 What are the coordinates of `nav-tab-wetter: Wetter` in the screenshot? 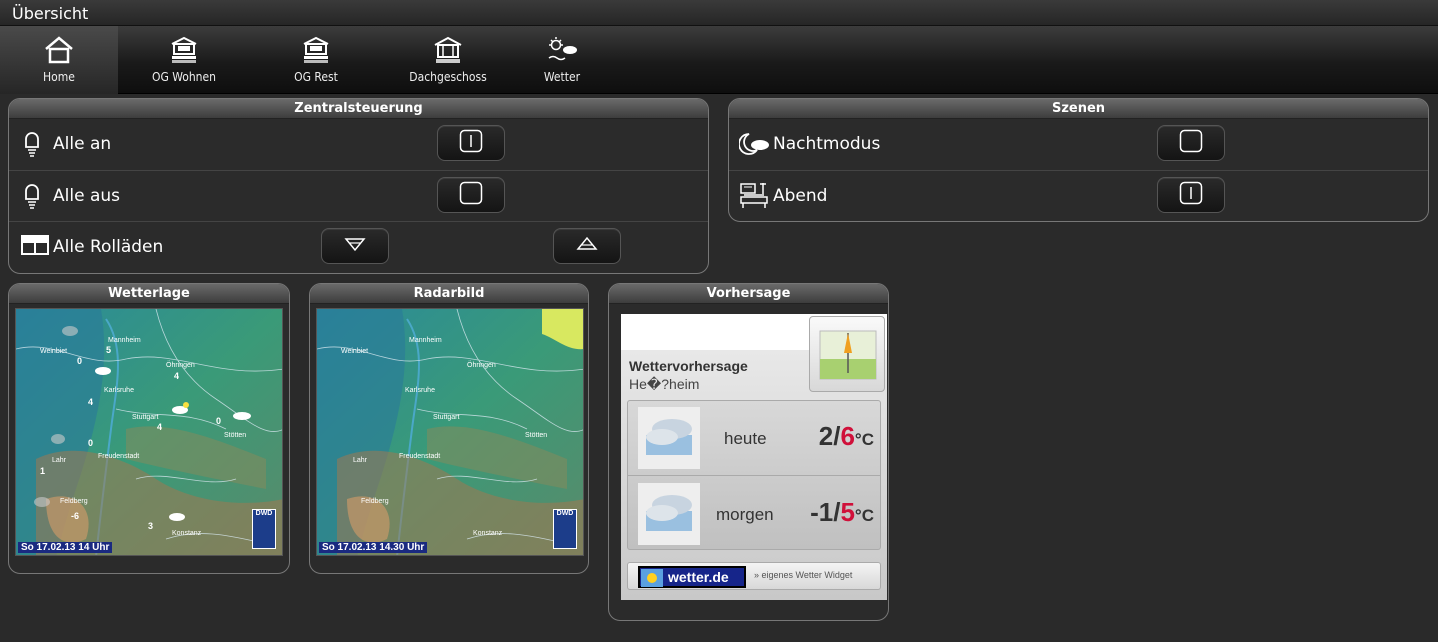 It's located at (562, 60).